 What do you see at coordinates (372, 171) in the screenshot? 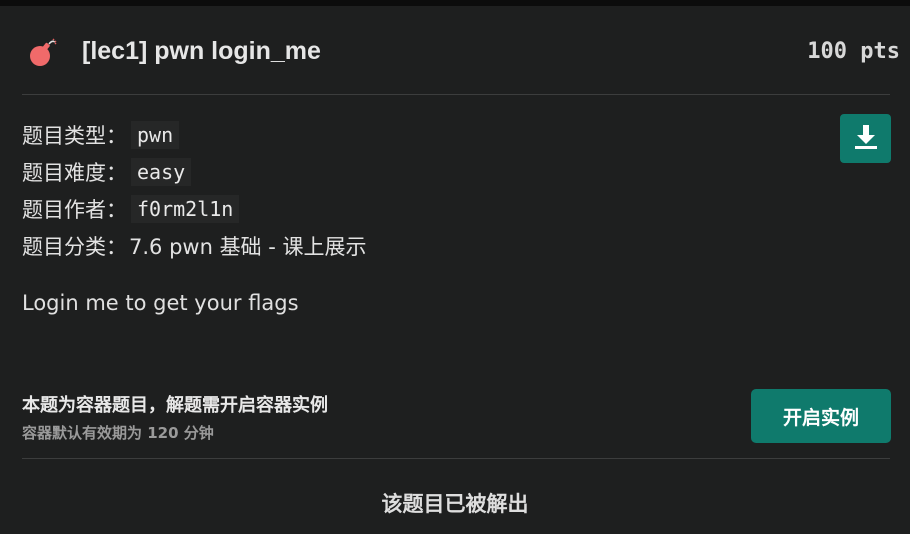
I see `meta-difficulty: 题目难度： easy` at bounding box center [372, 171].